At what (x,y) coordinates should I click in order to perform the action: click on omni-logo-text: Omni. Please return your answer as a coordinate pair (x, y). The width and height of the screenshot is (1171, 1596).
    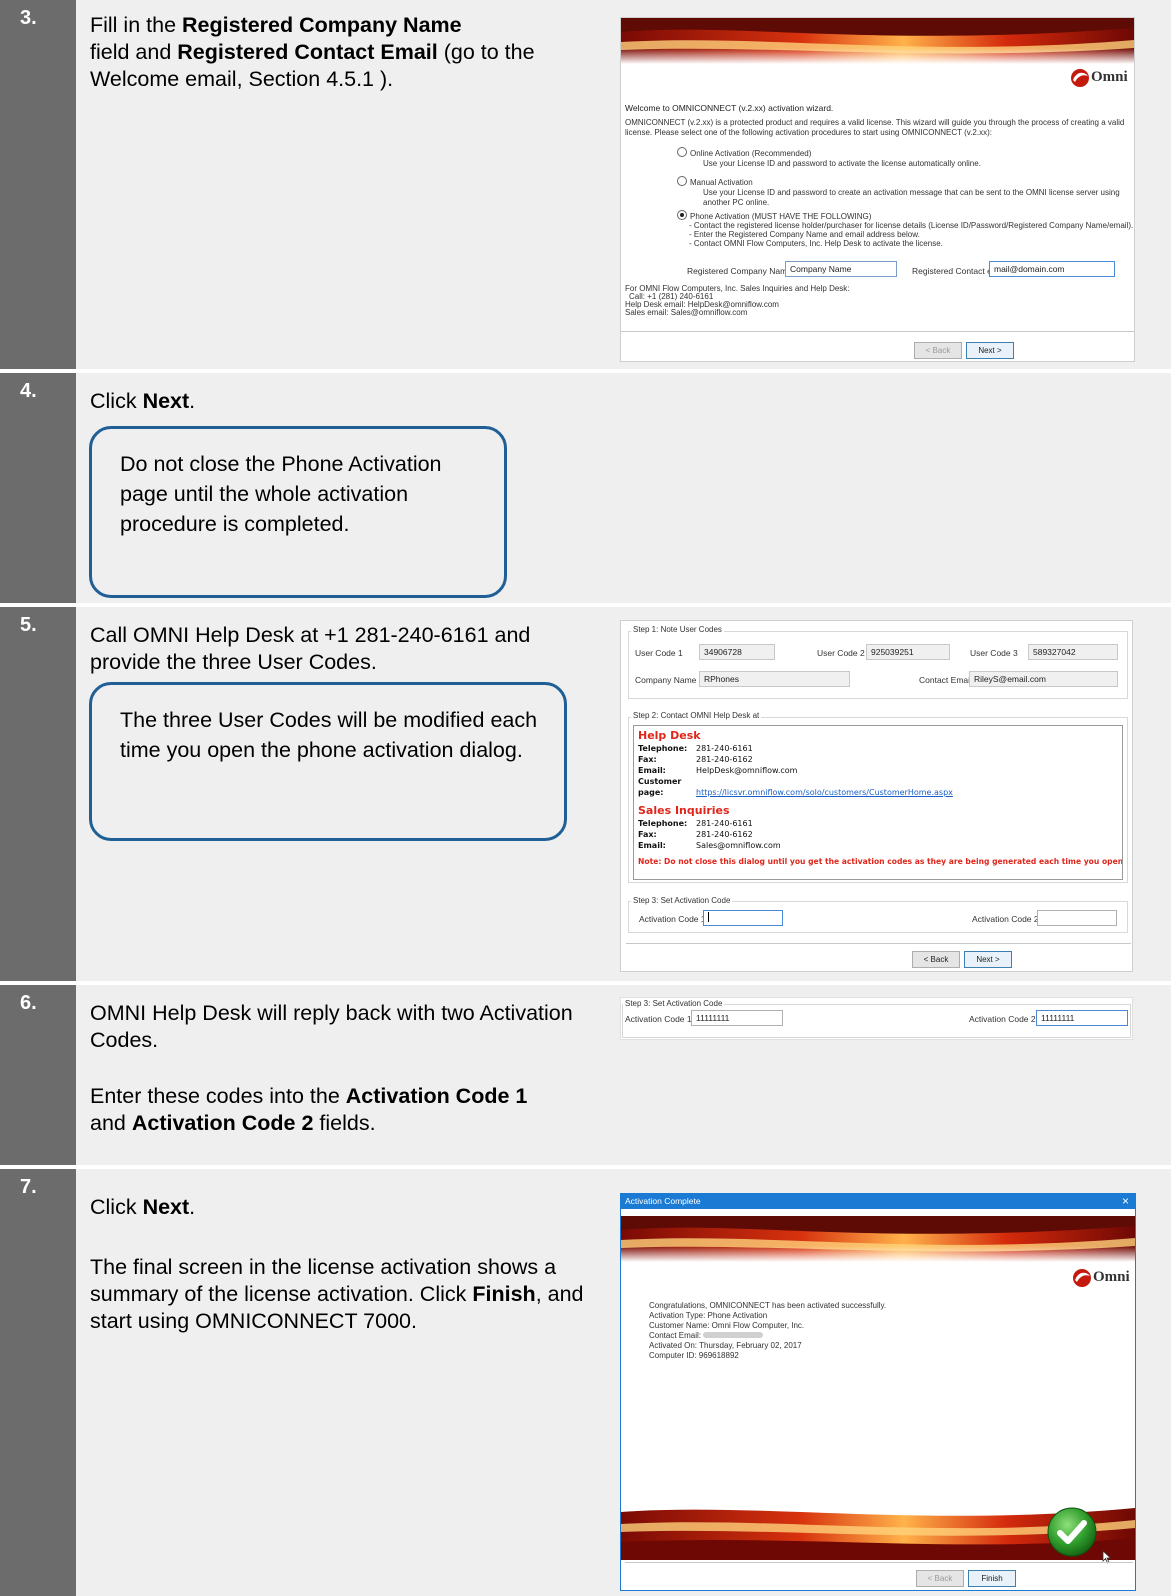
    Looking at the image, I should click on (1109, 77).